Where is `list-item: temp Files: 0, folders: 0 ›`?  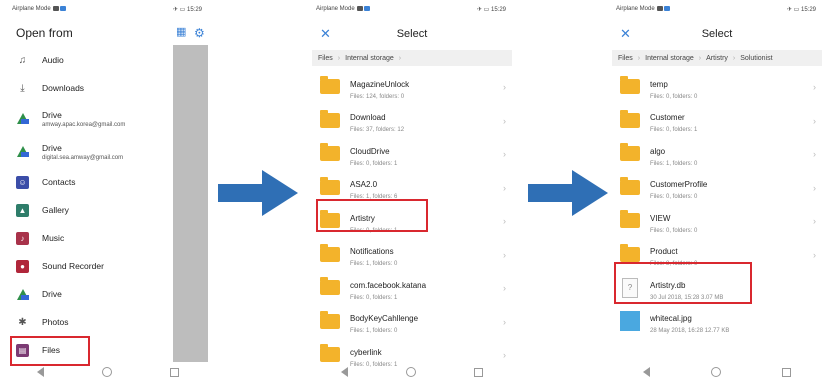
list-item: temp Files: 0, folders: 0 › is located at coordinates (717, 87).